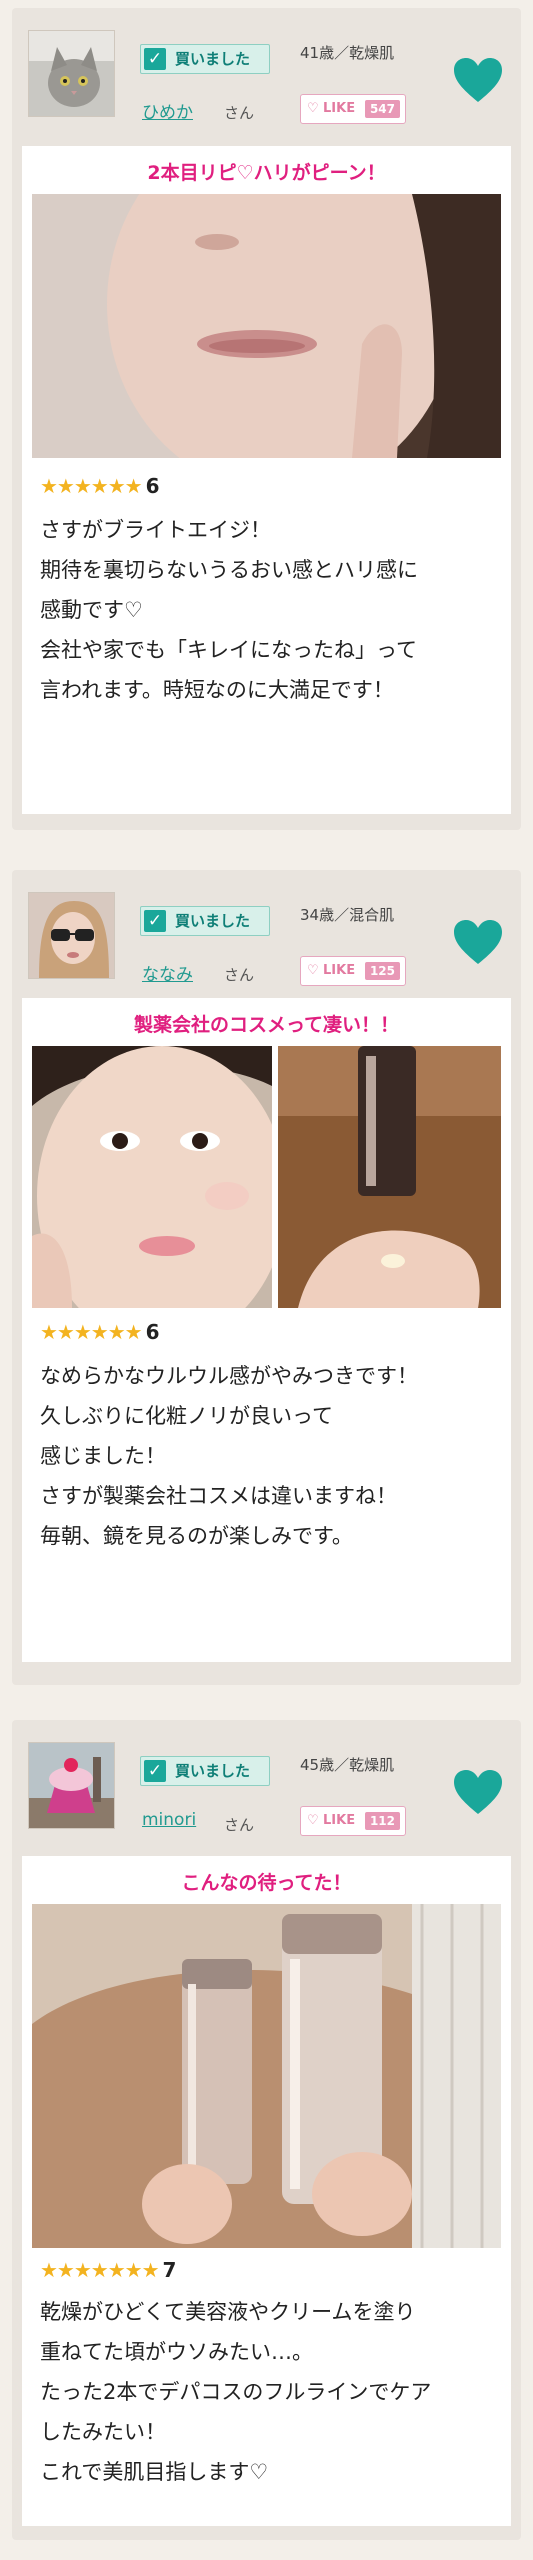 This screenshot has height=2560, width=533. Describe the element at coordinates (152, 1177) in the screenshot. I see `review-photo-face` at that location.